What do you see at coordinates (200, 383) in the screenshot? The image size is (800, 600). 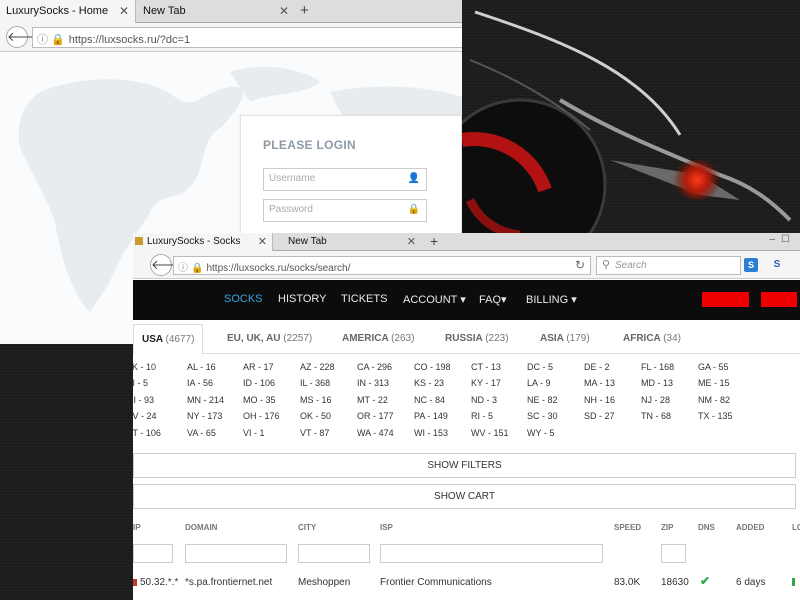 I see `state-filter-link: IA - 56` at bounding box center [200, 383].